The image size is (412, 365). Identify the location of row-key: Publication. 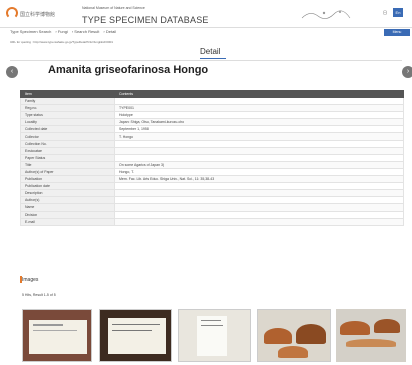
(67, 179).